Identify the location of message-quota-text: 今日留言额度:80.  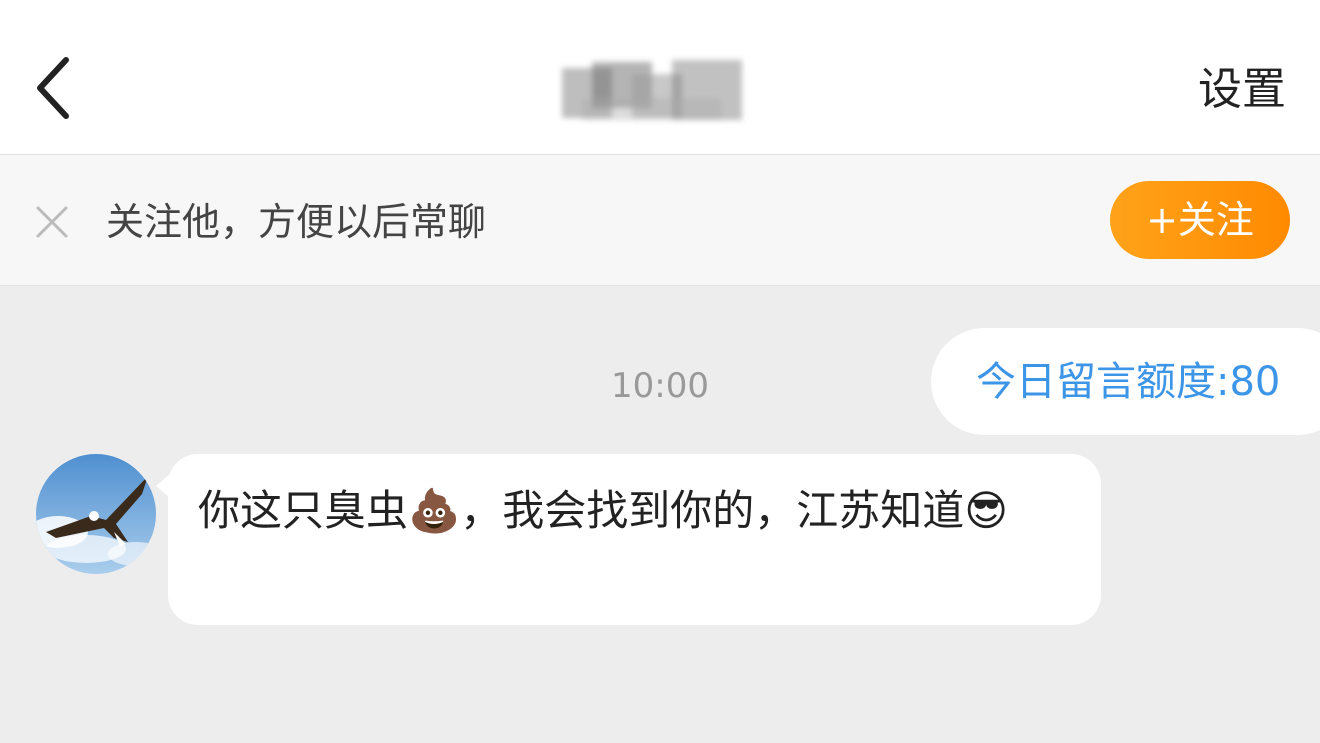
(1128, 382).